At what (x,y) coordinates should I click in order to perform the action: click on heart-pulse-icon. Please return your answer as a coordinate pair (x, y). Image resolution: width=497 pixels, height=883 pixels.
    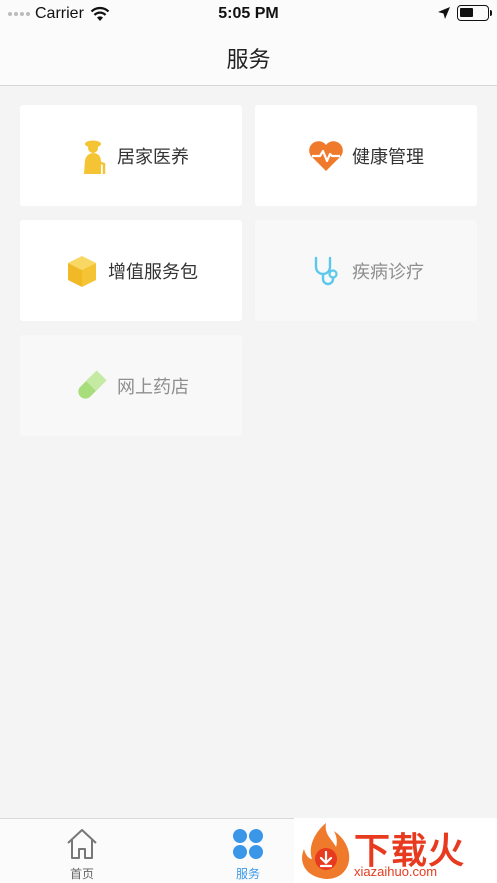
    Looking at the image, I should click on (326, 156).